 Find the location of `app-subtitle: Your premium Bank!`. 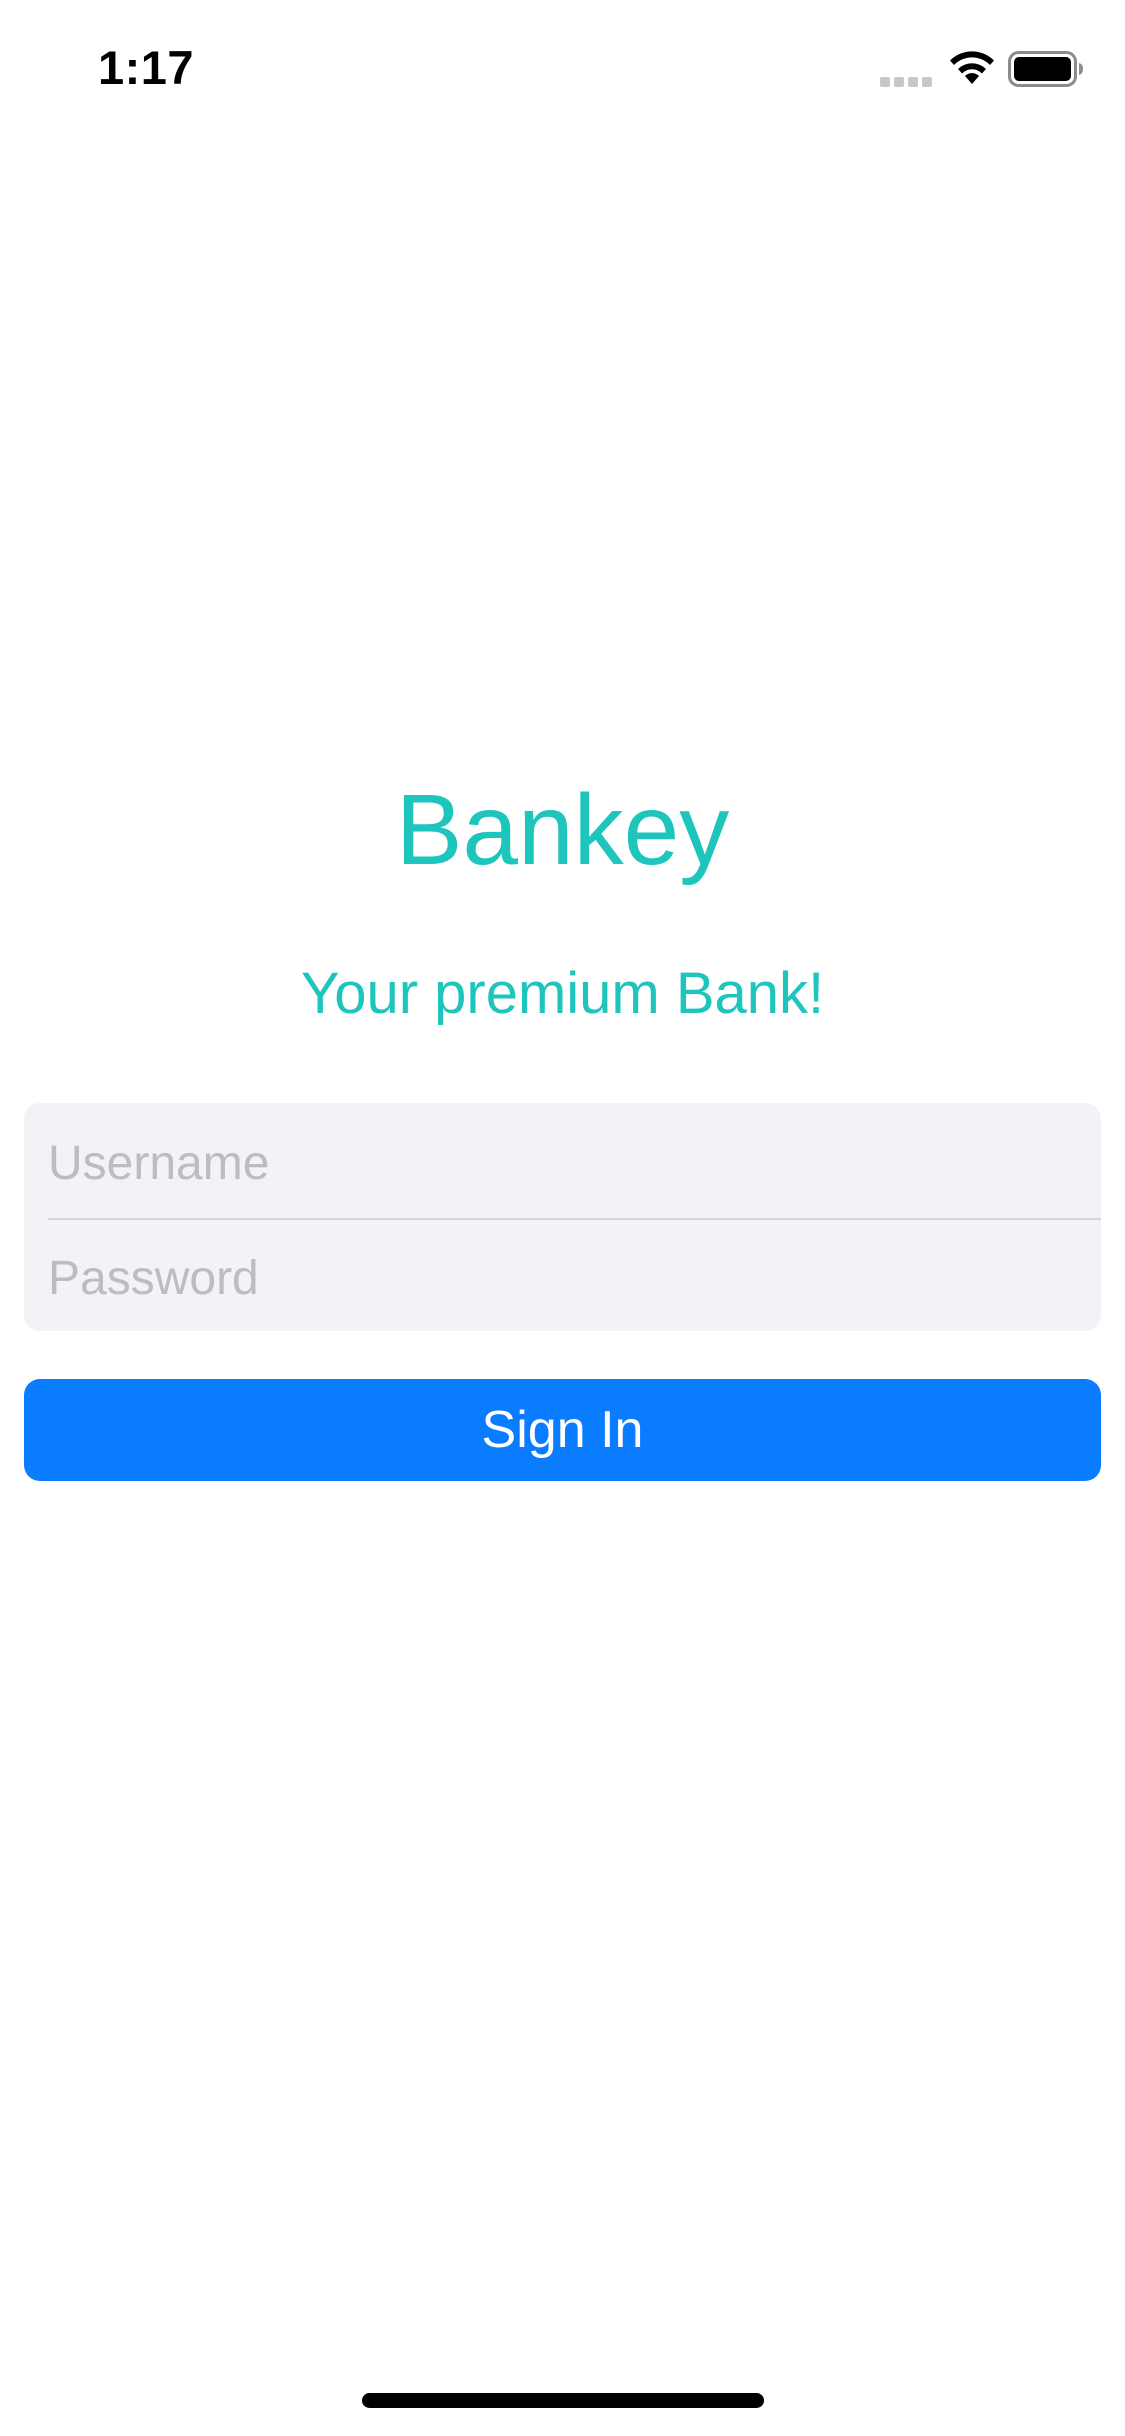

app-subtitle: Your premium Bank! is located at coordinates (562, 993).